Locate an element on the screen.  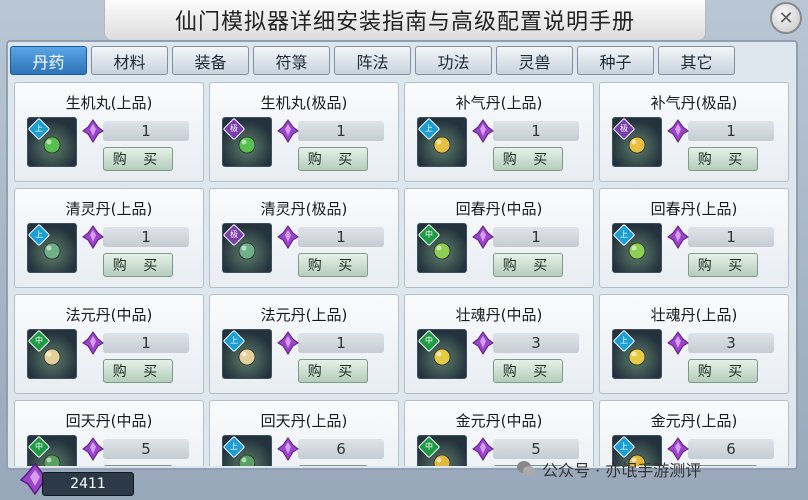
close-icon: ✕ is located at coordinates (786, 18).